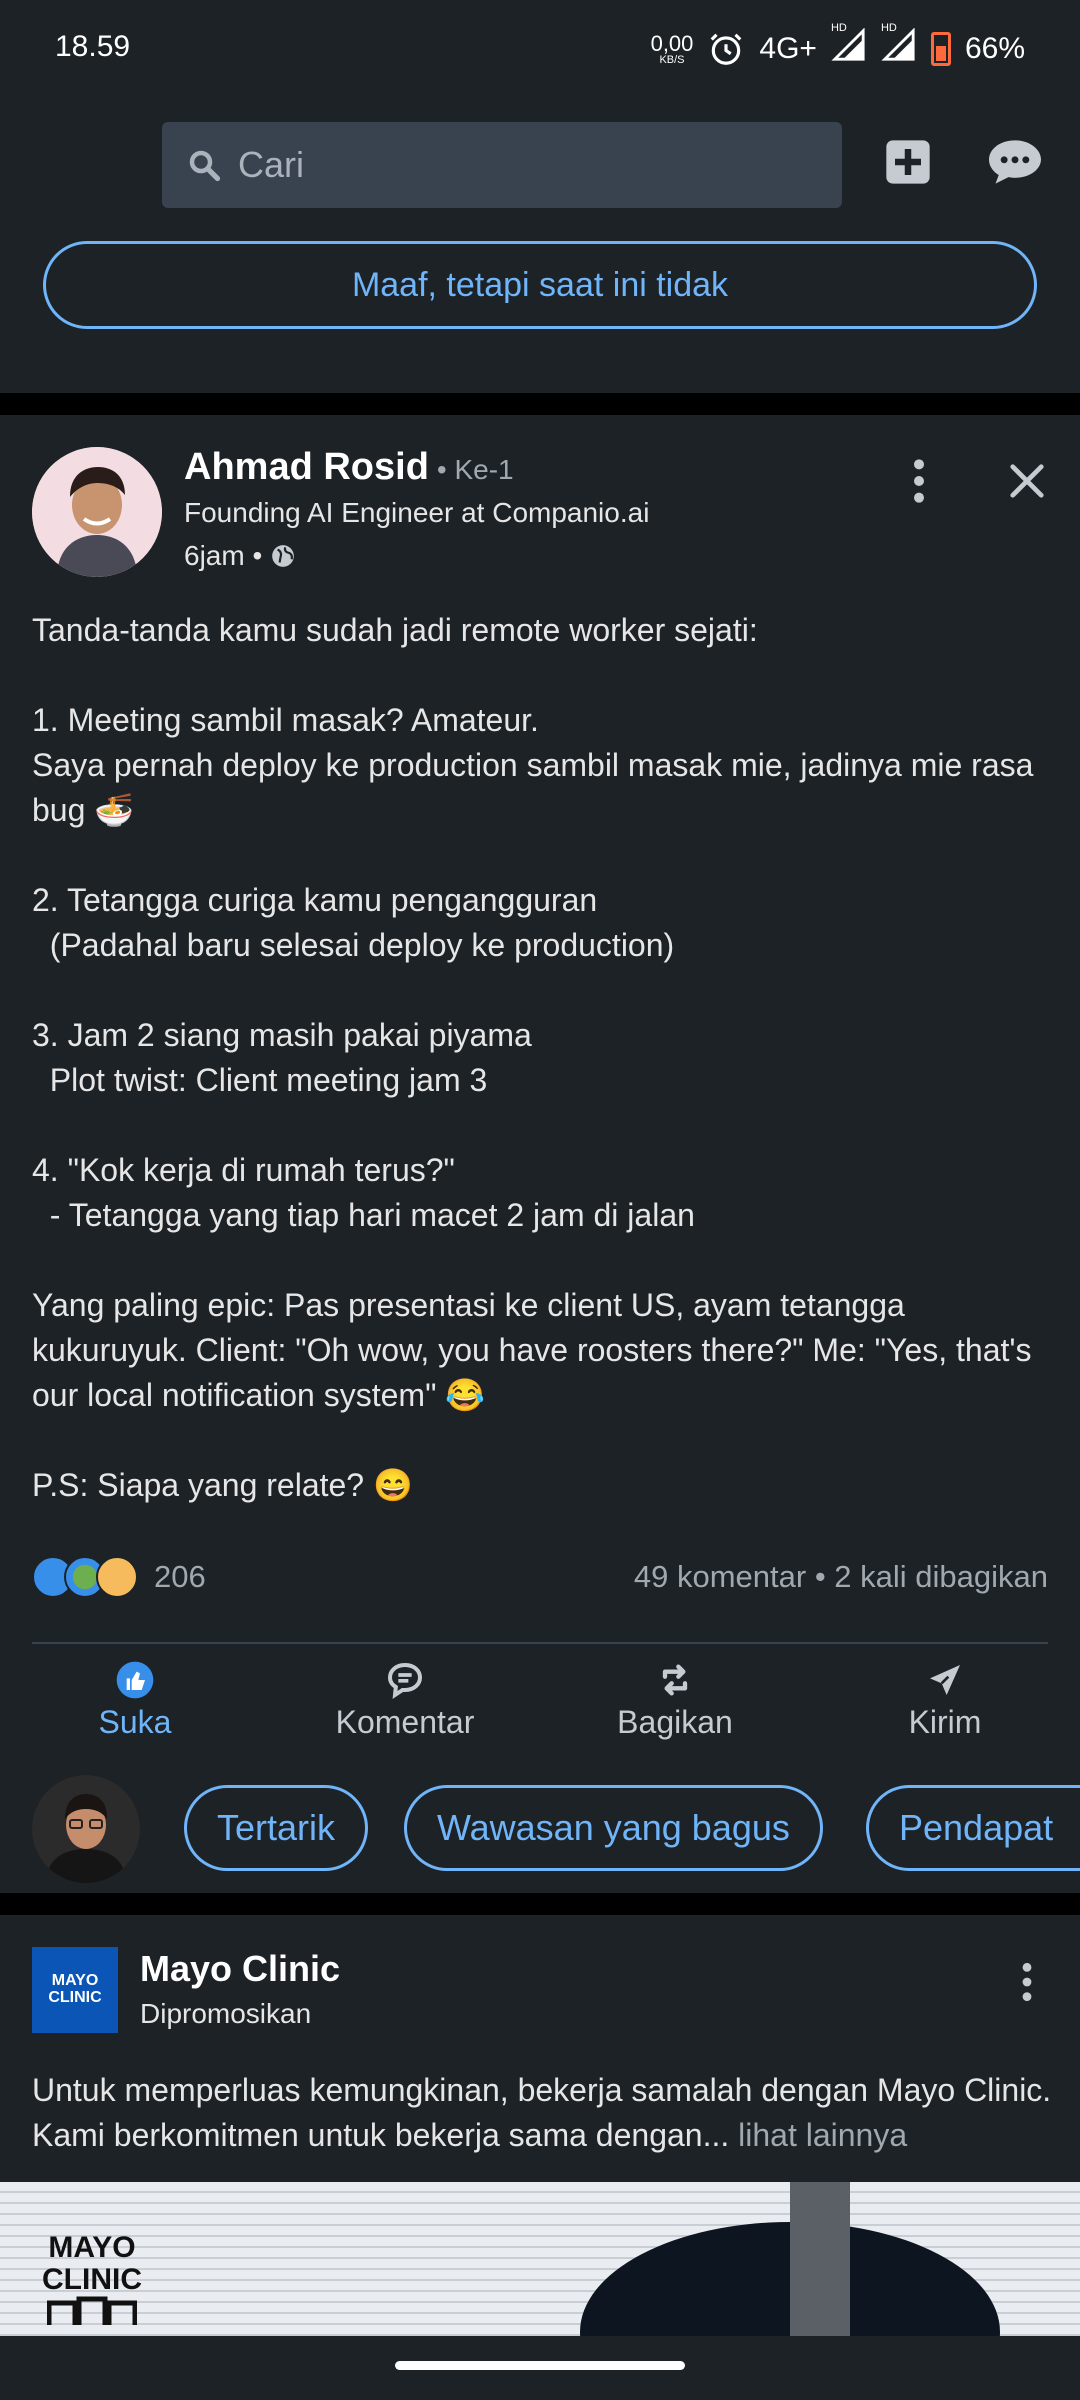  I want to click on status-icons: 0,00 KB/S 4G+ HD HD 66%, so click(837, 46).